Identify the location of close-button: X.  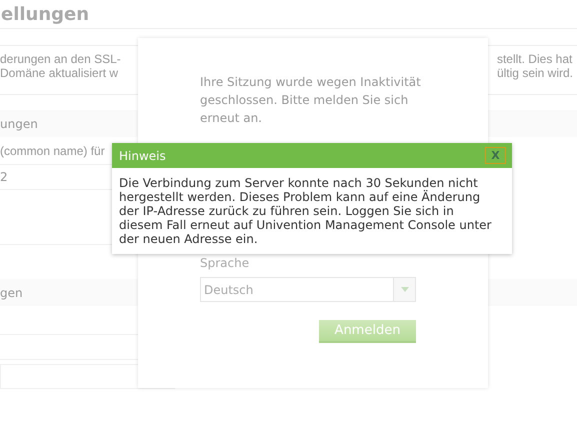
(495, 155).